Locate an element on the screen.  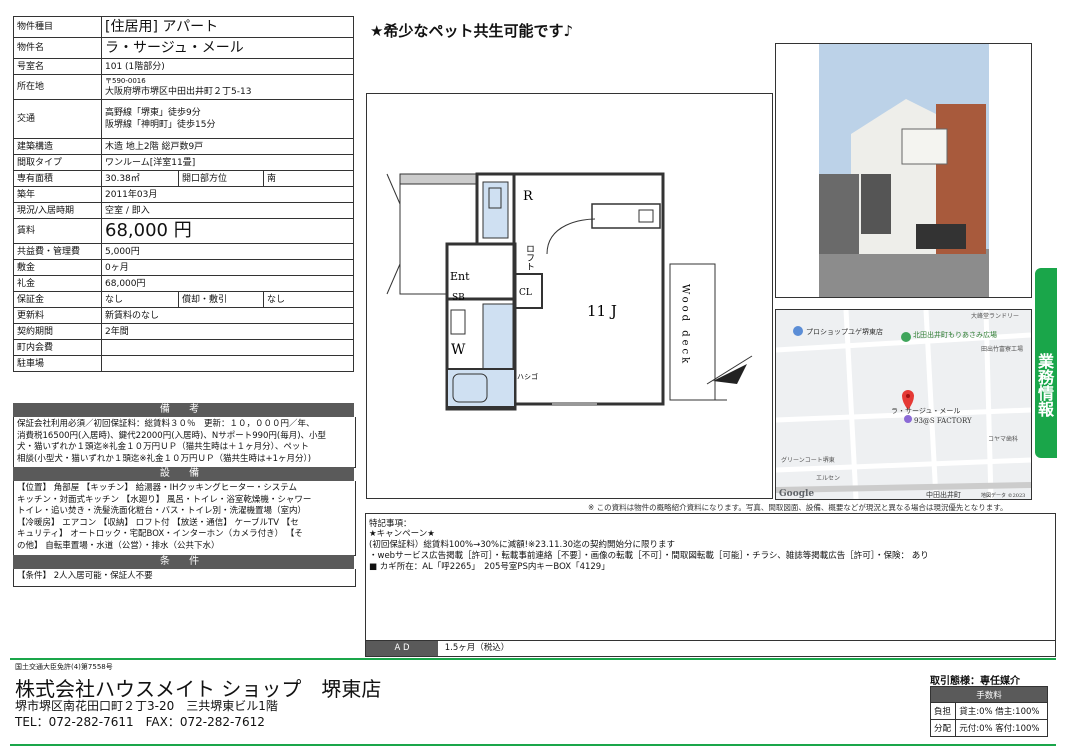
age-value: 2011年03月 is located at coordinates (227, 194).